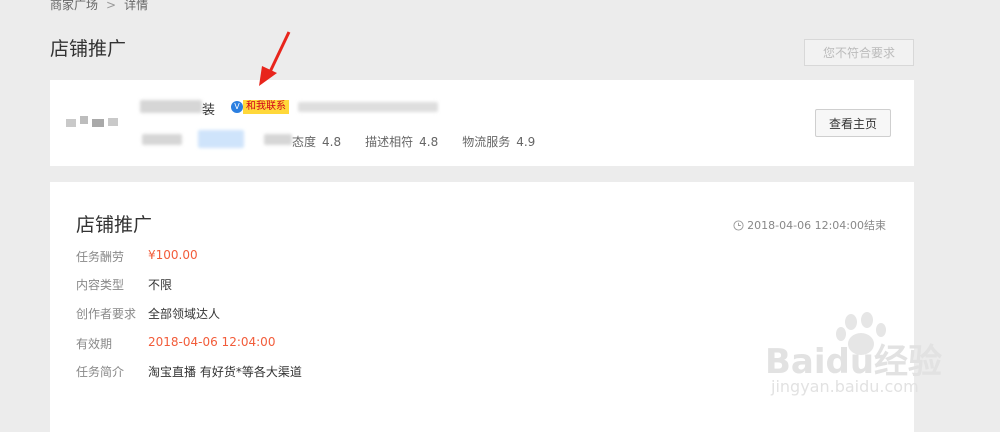 The image size is (1000, 432). I want to click on shop-badge-blurred, so click(221, 139).